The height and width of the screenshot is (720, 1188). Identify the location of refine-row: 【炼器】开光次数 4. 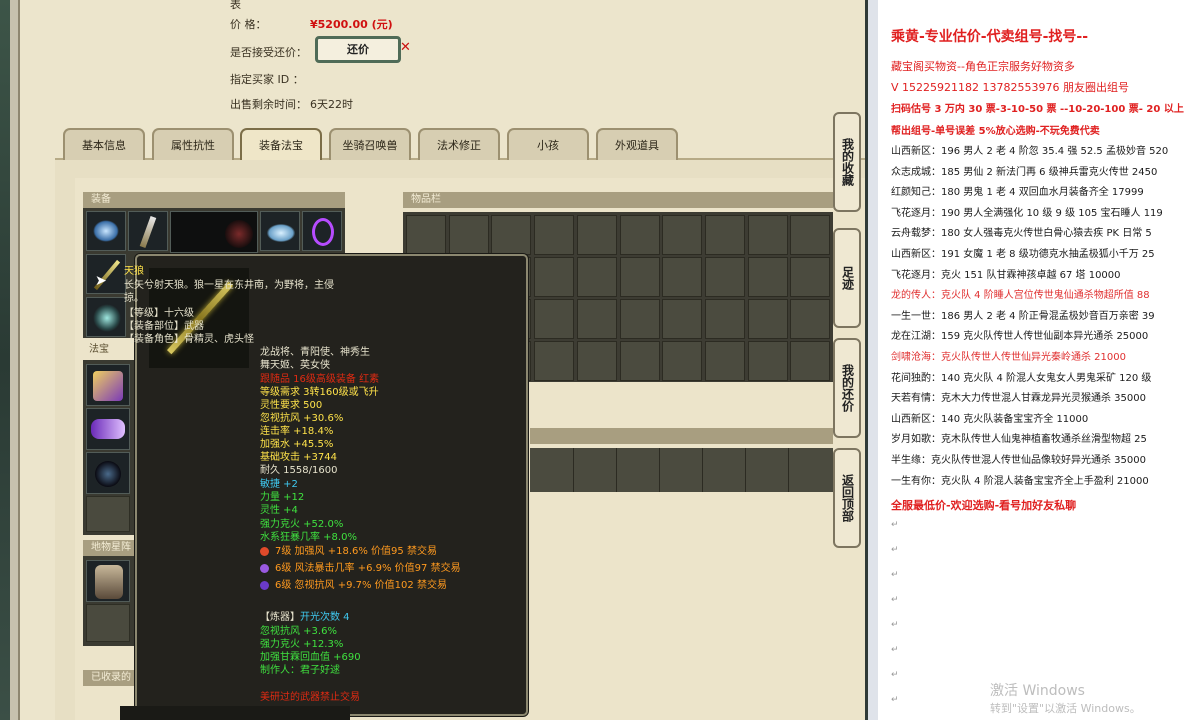
(305, 618).